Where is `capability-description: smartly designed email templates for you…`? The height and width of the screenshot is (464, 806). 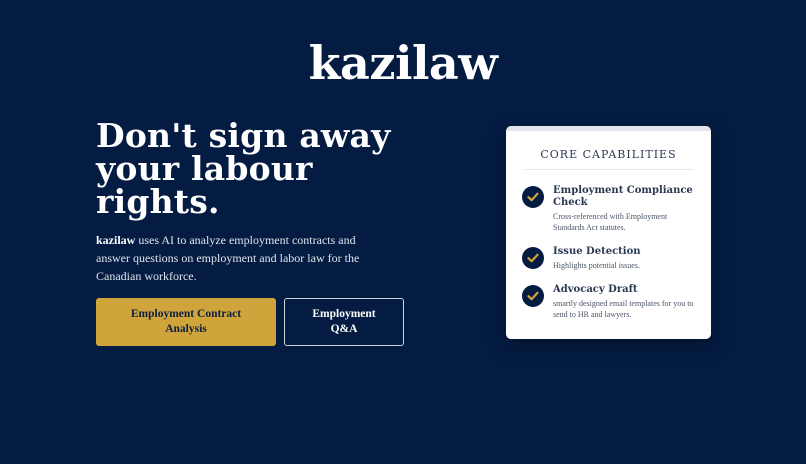
capability-description: smartly designed email templates for you… is located at coordinates (623, 309).